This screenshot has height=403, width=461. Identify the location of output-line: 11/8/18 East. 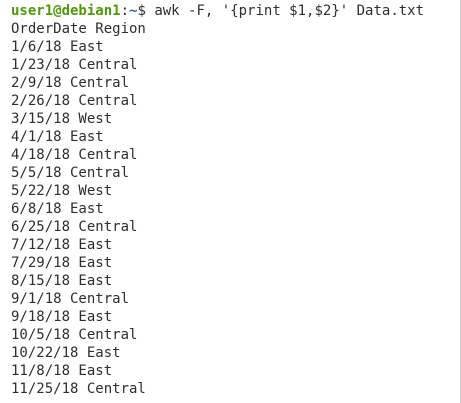
(62, 371).